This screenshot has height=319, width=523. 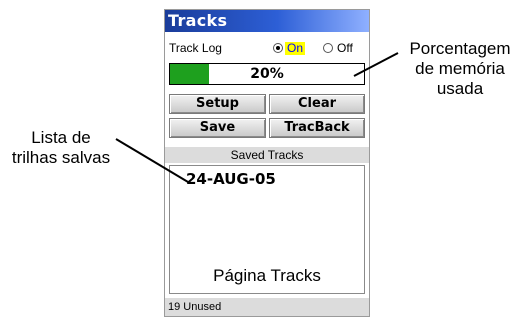 What do you see at coordinates (376, 64) in the screenshot?
I see `memory-callout-line-pointer` at bounding box center [376, 64].